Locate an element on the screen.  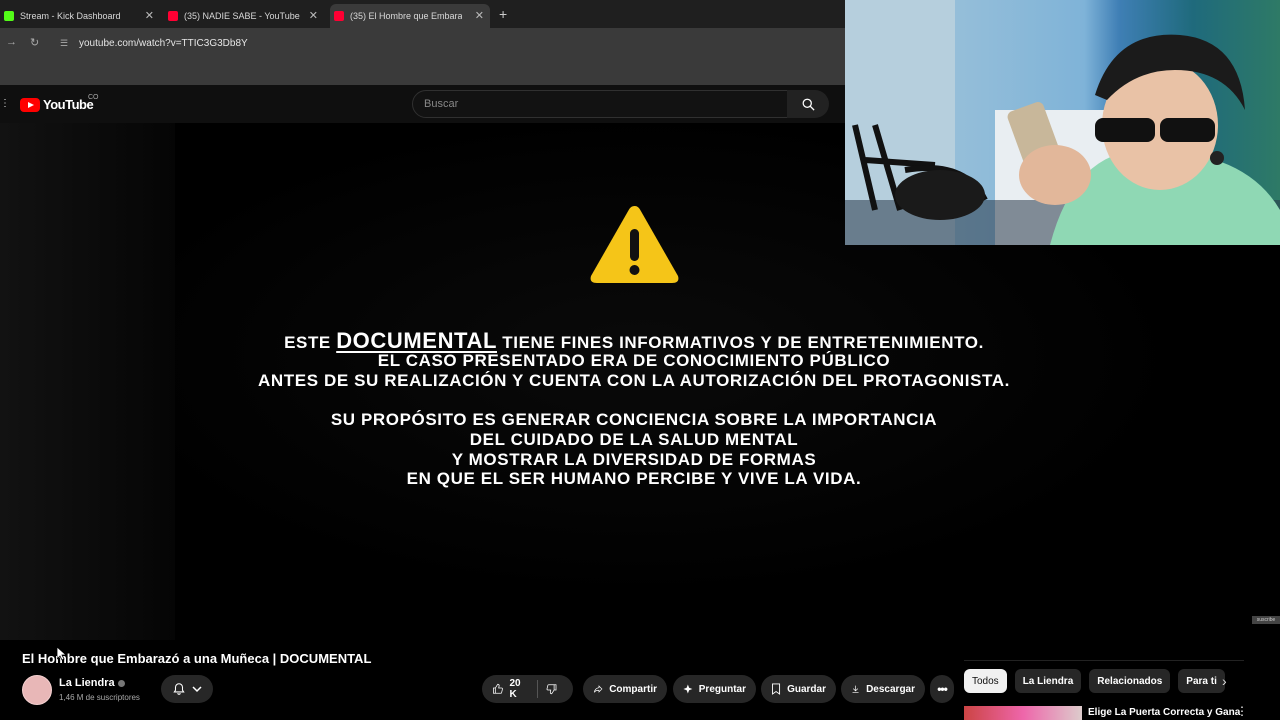
address-bar: → ↻ ☰ youtube.com/watch?v=TTIC3G3Db8Y is located at coordinates (422, 43).